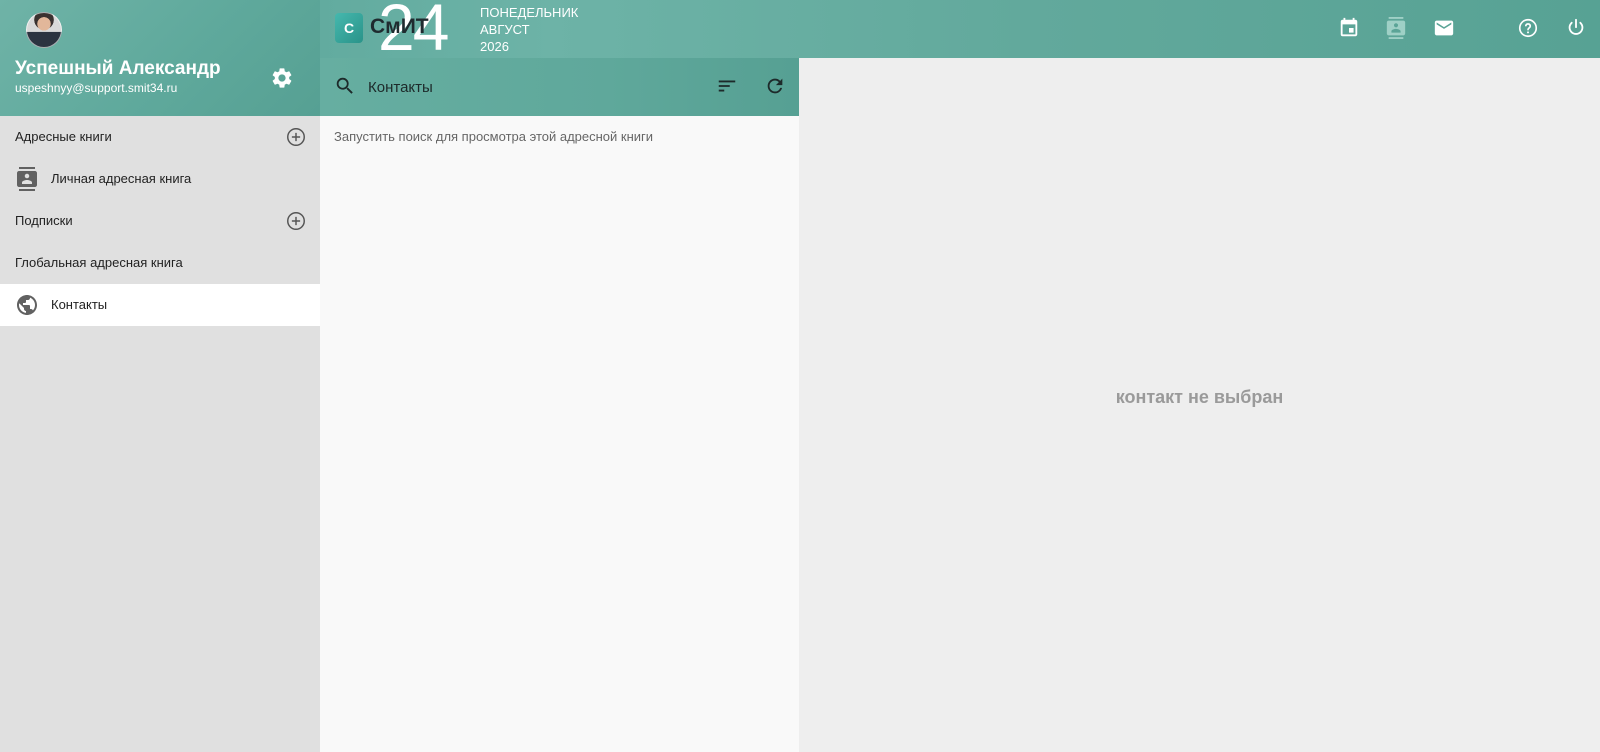 The width and height of the screenshot is (1600, 752). I want to click on date-display: ПОНЕДЕЛЬНИК АВГУСТ 2026, so click(529, 29).